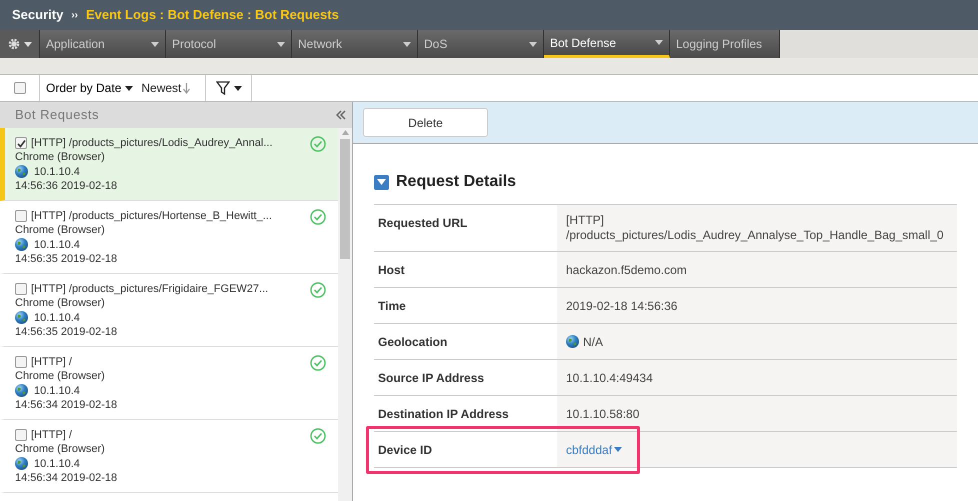 This screenshot has height=501, width=978. Describe the element at coordinates (165, 88) in the screenshot. I see `sort-direction-button: Newest` at that location.